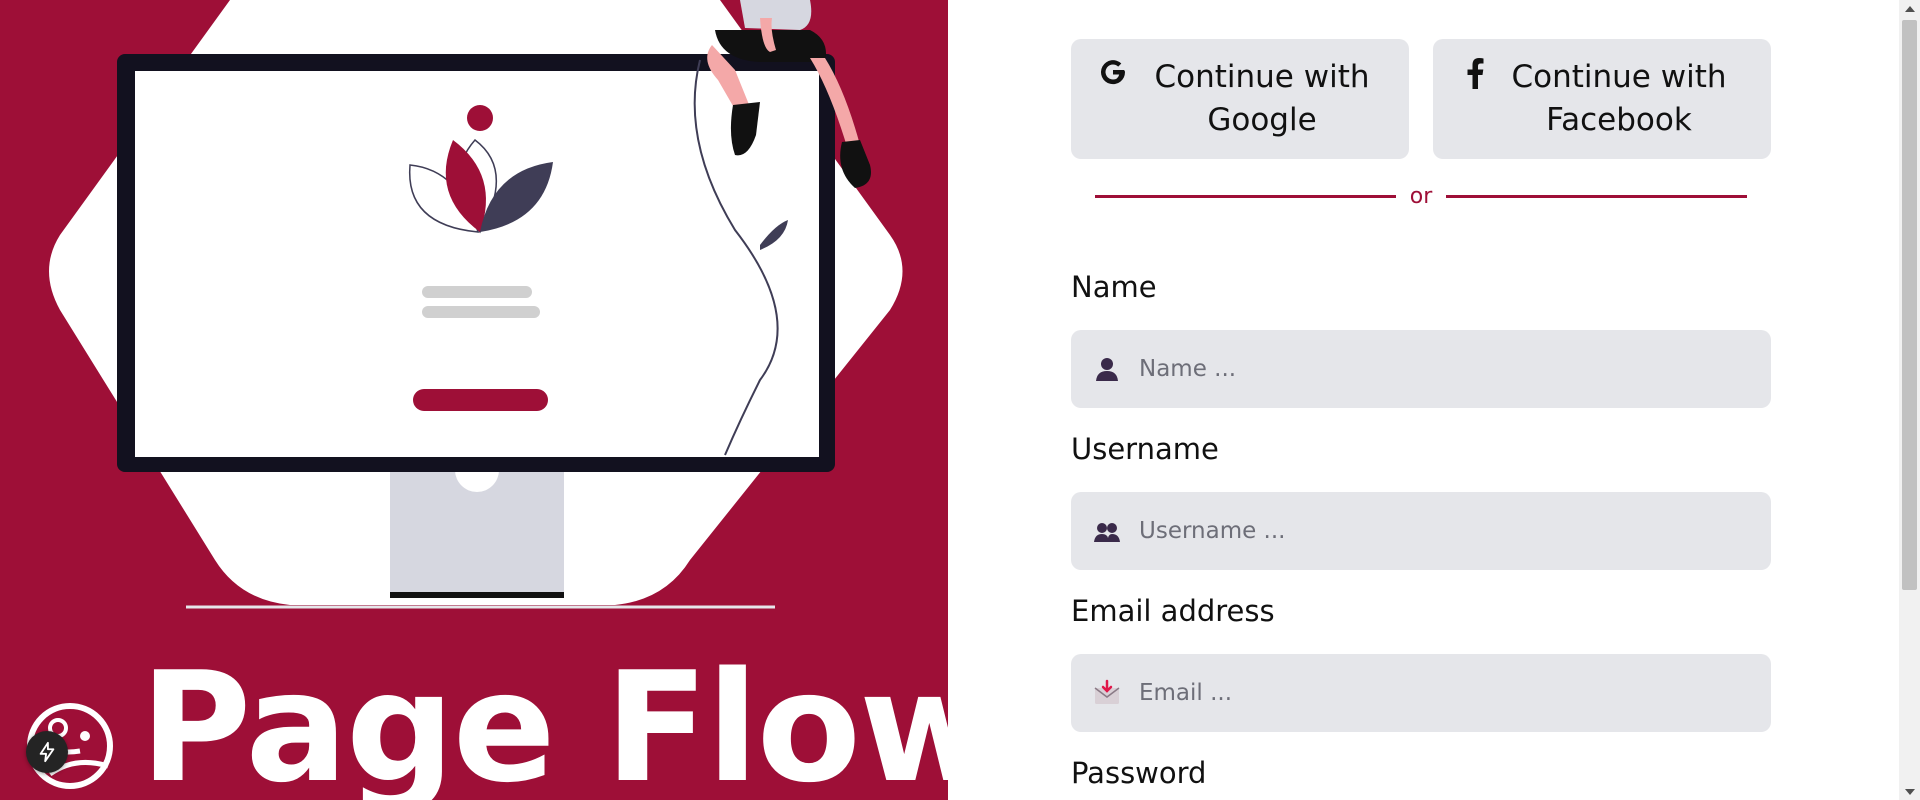 The height and width of the screenshot is (800, 1920). Describe the element at coordinates (1107, 369) in the screenshot. I see `user-icon` at that location.